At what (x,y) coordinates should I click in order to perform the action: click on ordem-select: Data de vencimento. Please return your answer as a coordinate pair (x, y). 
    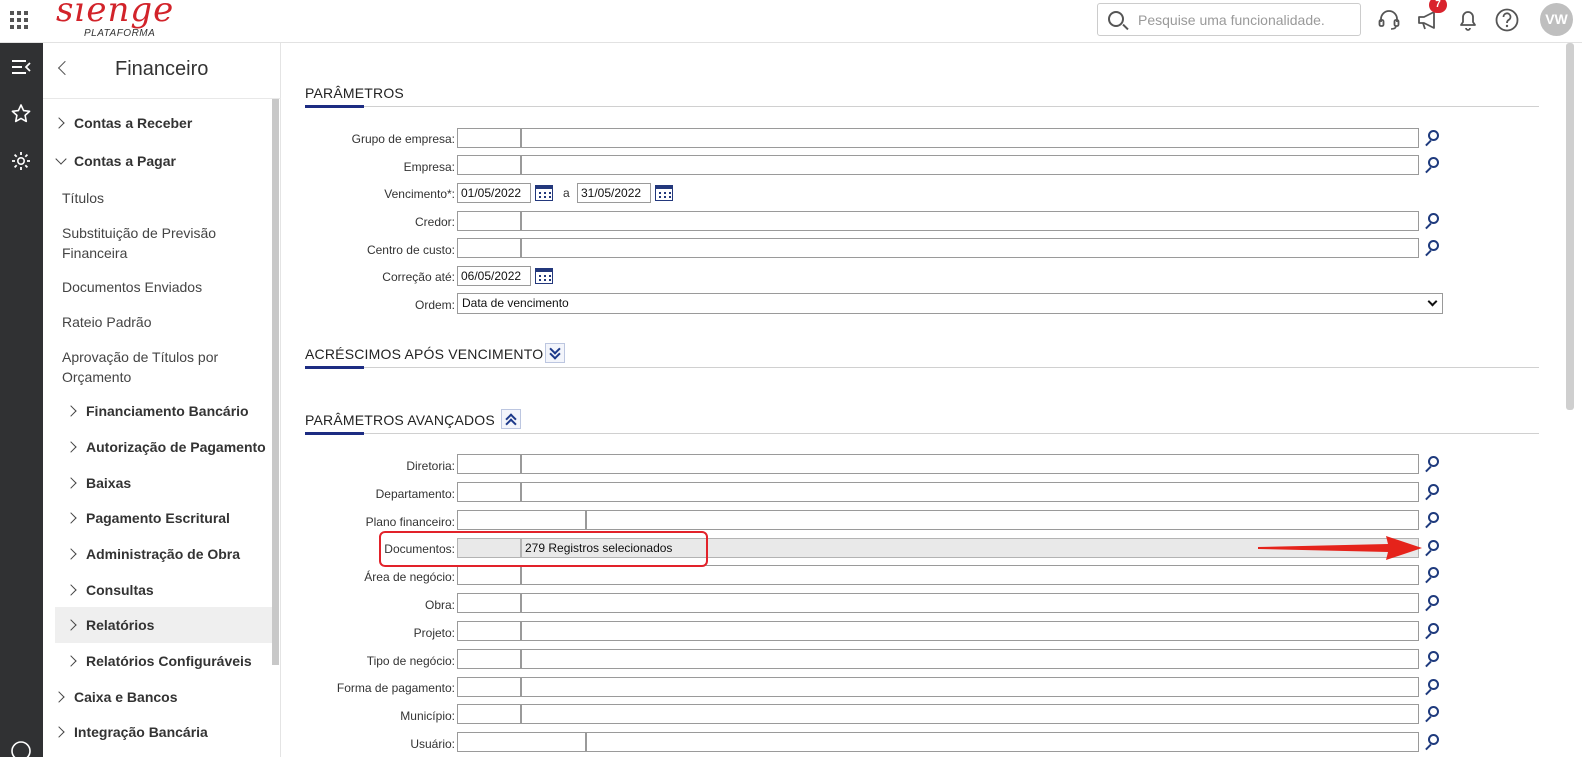
    Looking at the image, I should click on (950, 303).